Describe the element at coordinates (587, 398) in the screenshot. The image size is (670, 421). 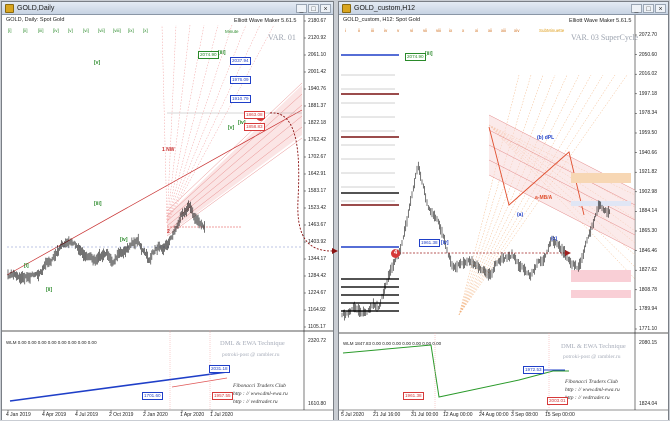
I see `right-site-url-2: http : // vedtrader.ru` at that location.